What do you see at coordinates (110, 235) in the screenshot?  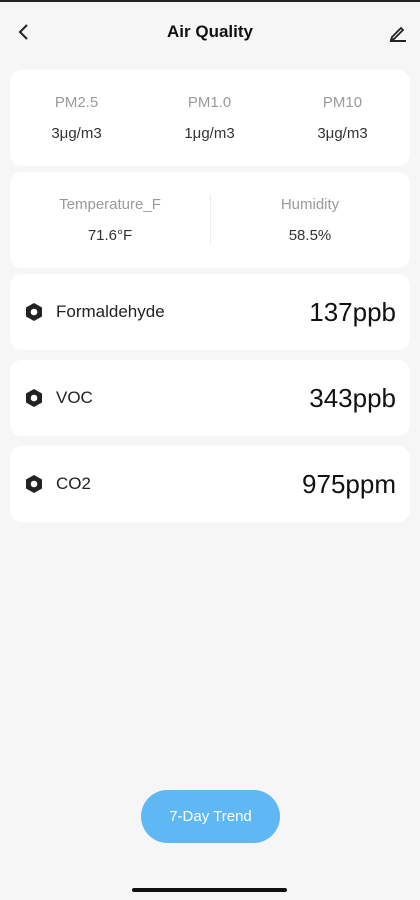 I see `temperature-value: 71.6°F` at bounding box center [110, 235].